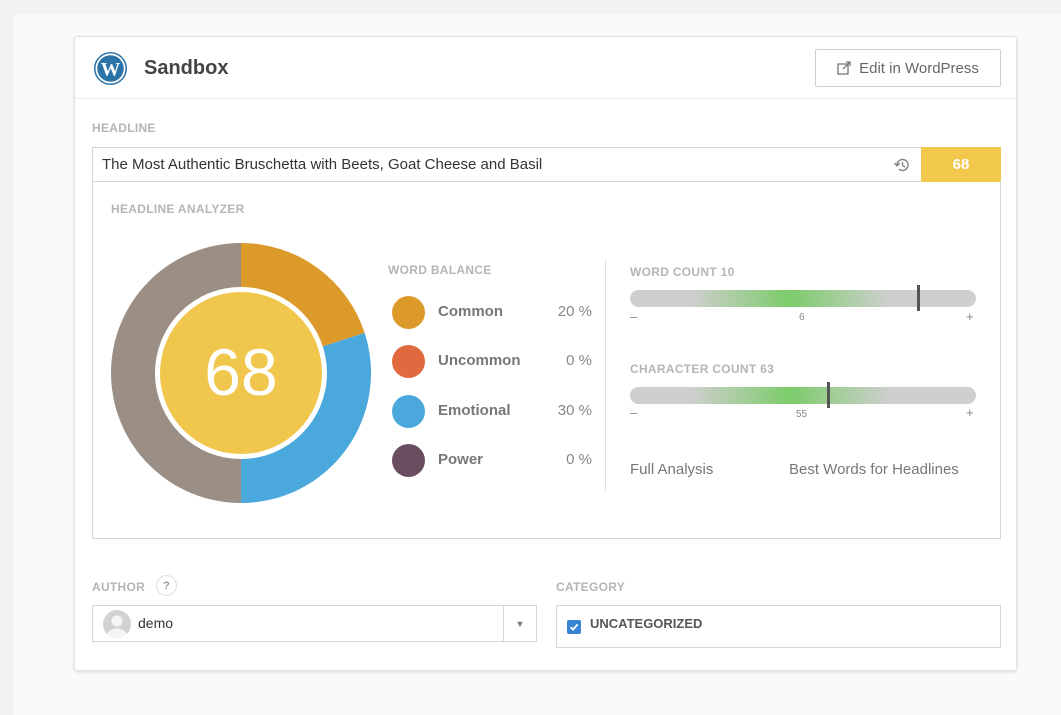  I want to click on site-title: Sandbox, so click(186, 68).